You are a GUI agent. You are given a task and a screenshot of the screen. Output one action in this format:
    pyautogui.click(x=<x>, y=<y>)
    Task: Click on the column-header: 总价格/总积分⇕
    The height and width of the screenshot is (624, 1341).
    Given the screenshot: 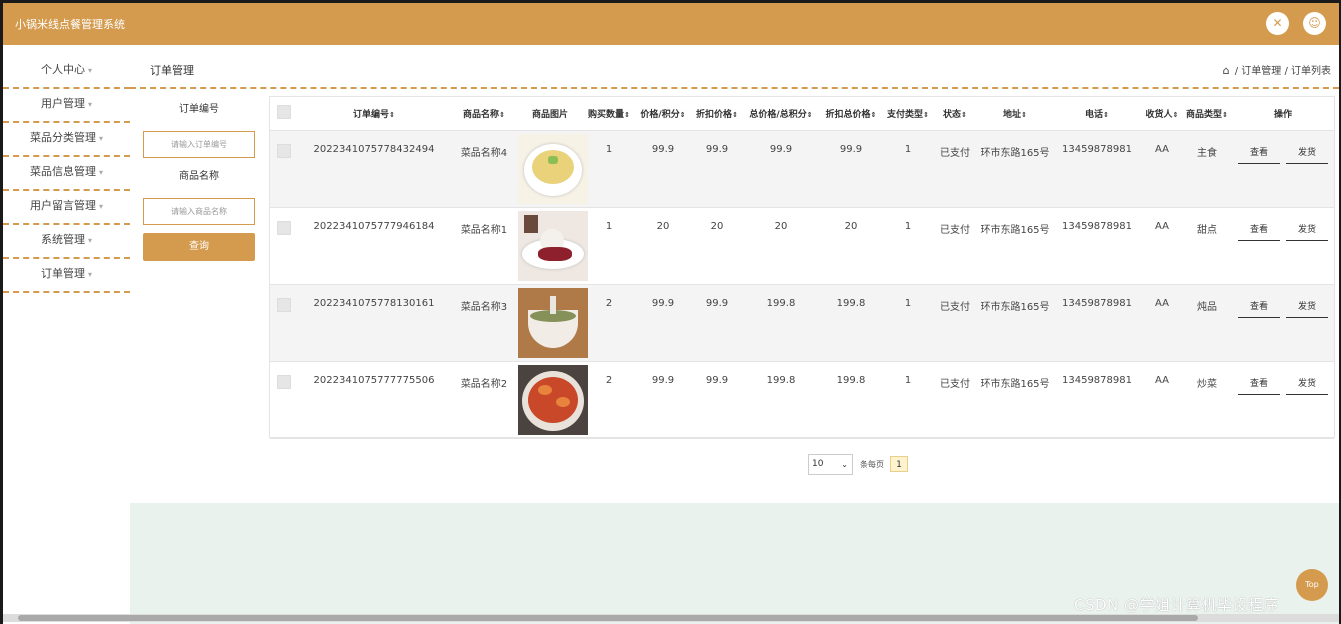 What is the action you would take?
    pyautogui.click(x=781, y=114)
    